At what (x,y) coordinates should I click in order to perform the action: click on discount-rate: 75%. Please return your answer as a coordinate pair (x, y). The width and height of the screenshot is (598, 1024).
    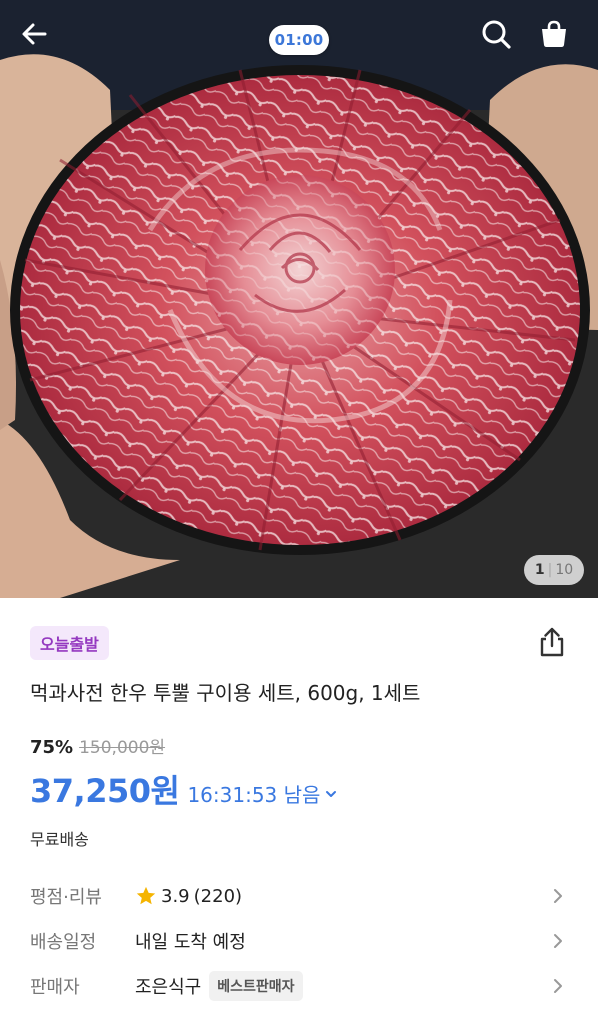
    Looking at the image, I should click on (52, 747).